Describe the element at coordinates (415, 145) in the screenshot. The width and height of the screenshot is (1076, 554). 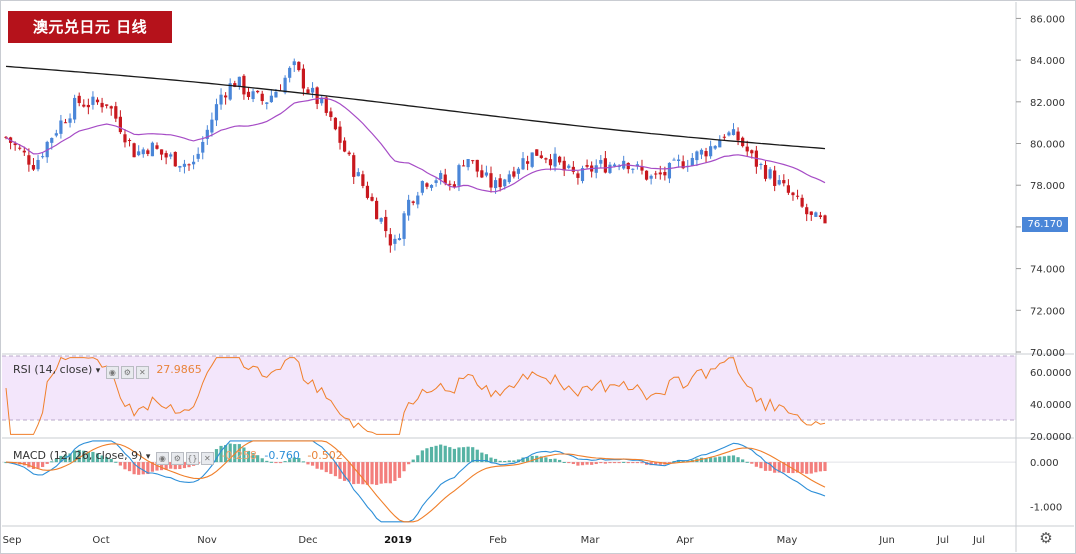
I see `ma-short-line` at that location.